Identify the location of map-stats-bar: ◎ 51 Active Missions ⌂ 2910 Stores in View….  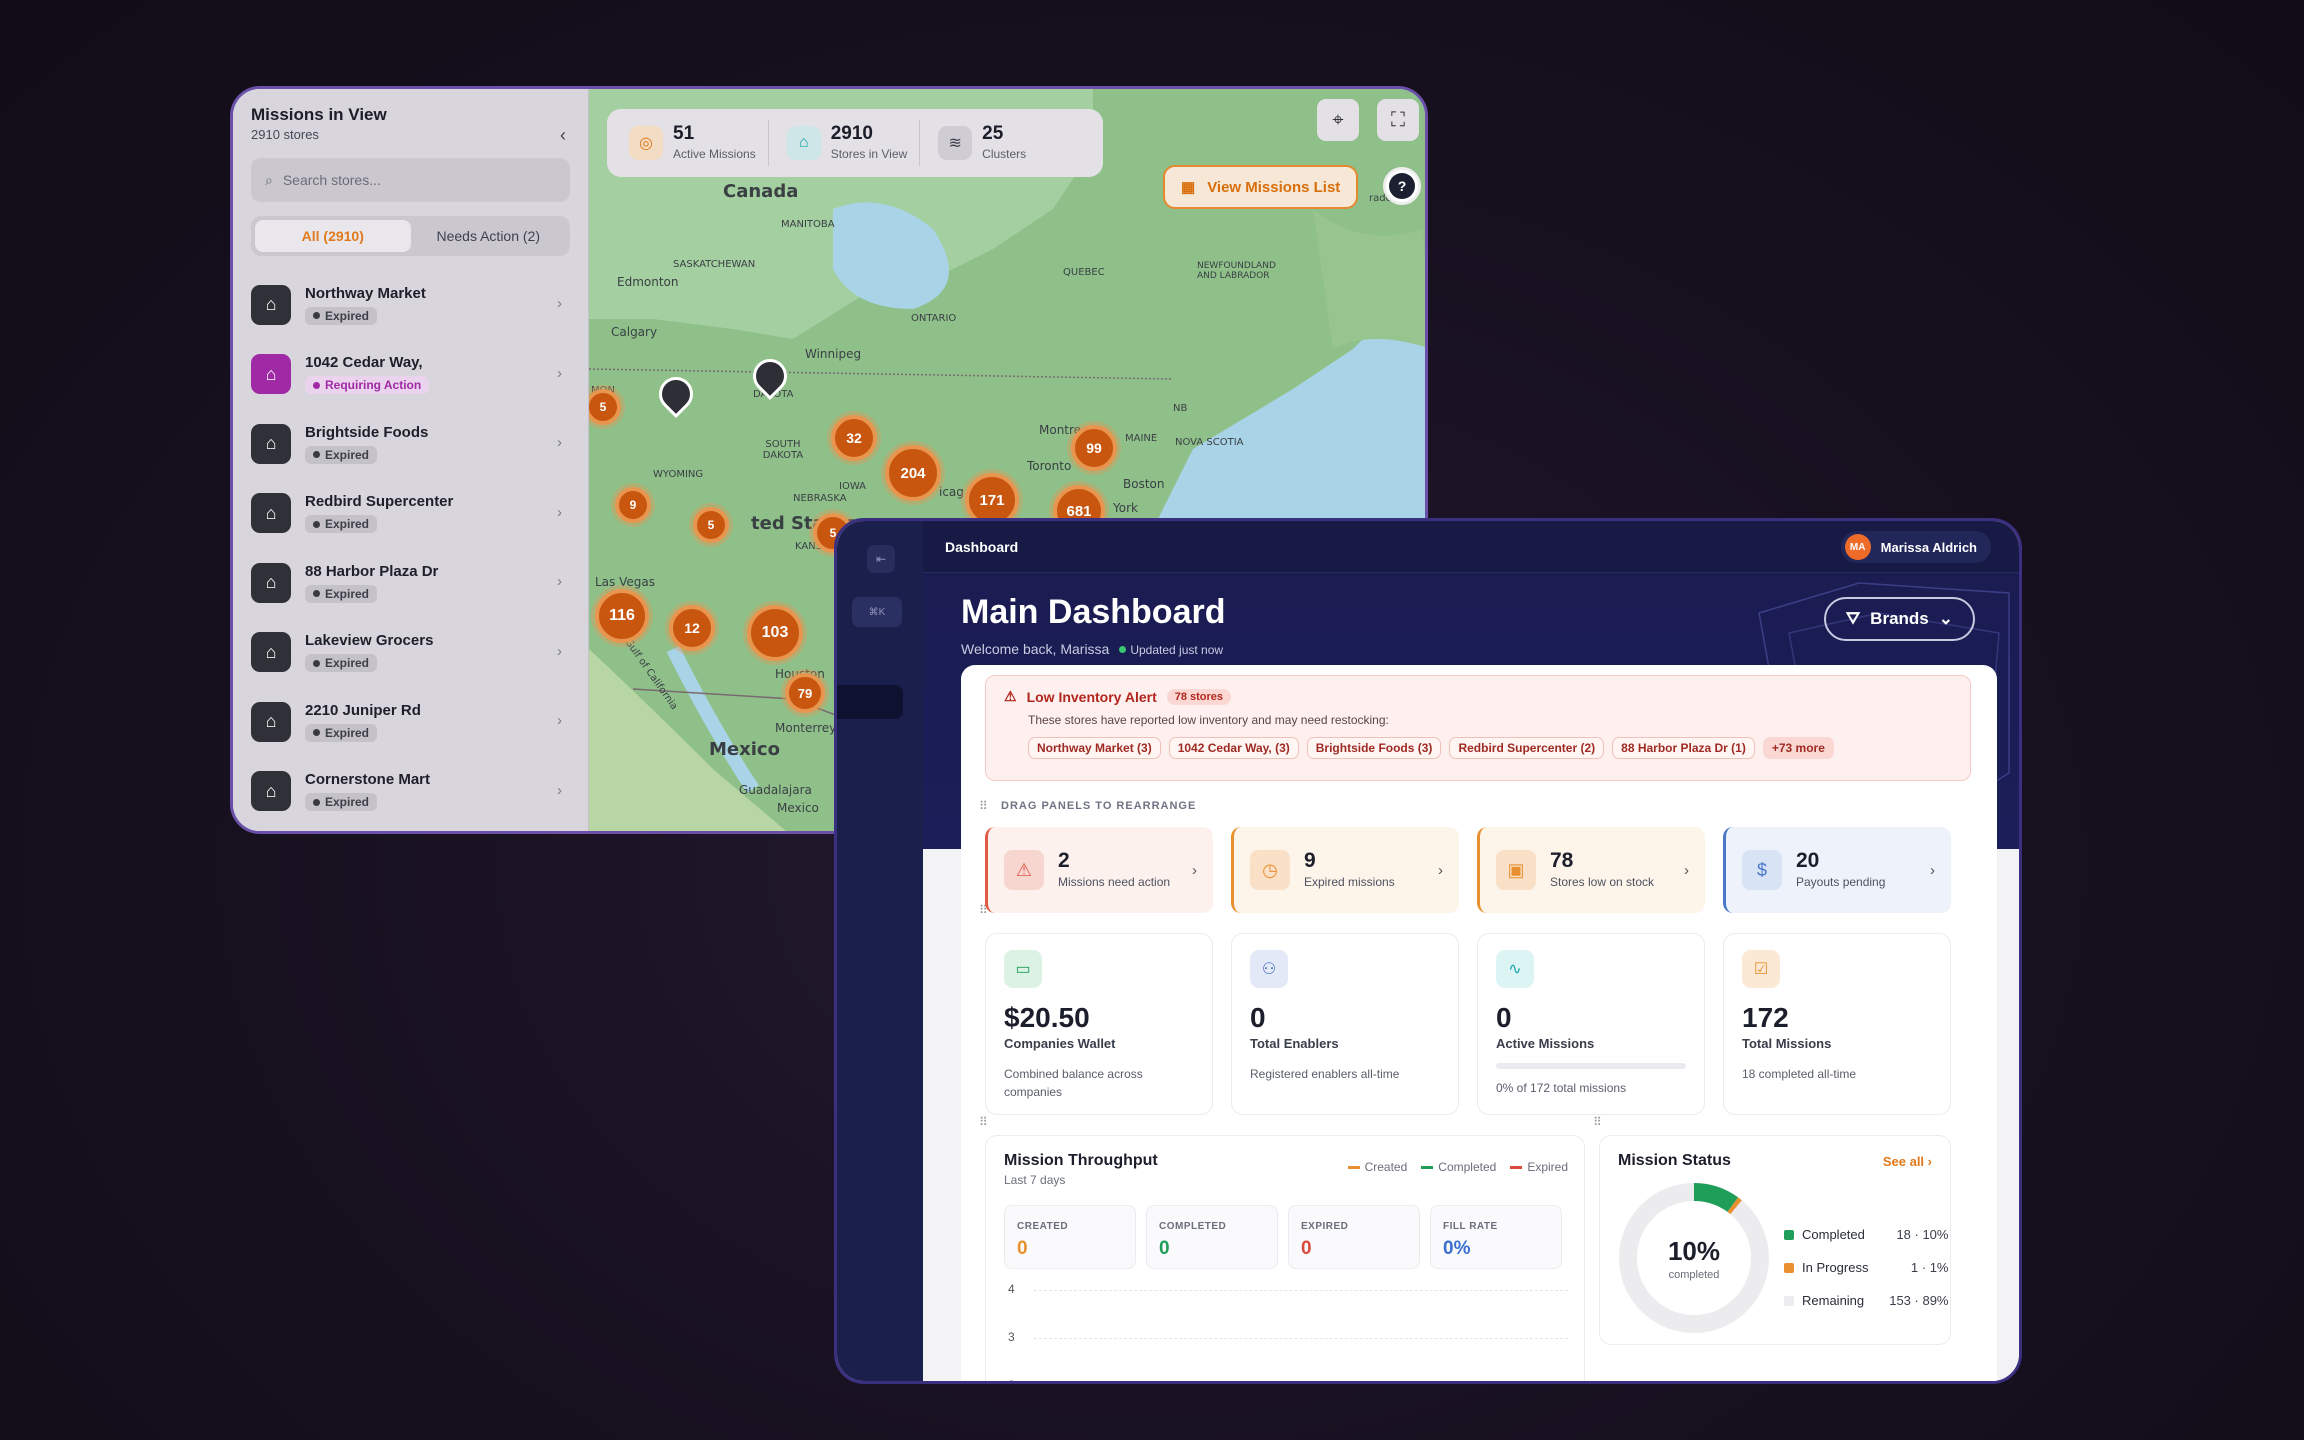
(855, 143).